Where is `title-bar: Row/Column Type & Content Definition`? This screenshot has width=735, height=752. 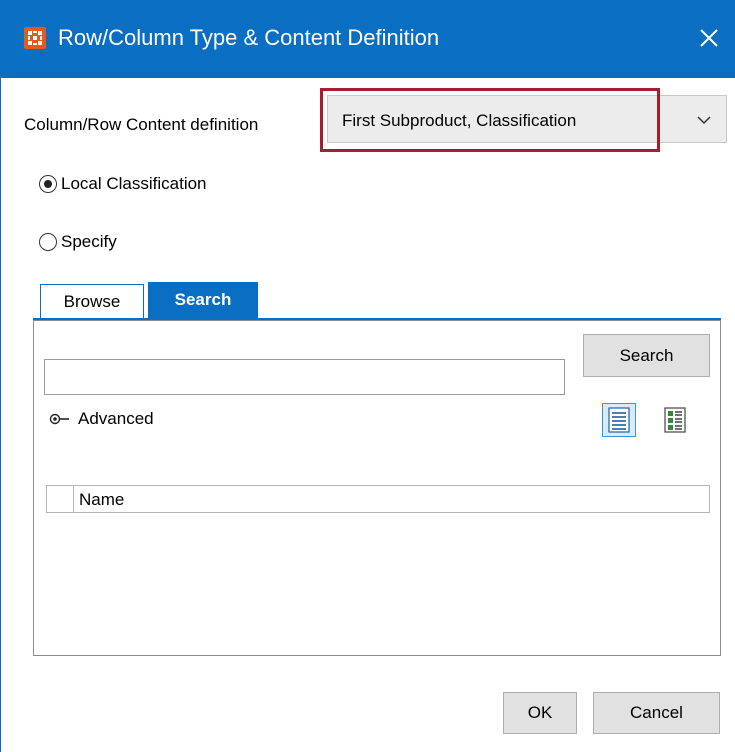 title-bar: Row/Column Type & Content Definition is located at coordinates (367, 39).